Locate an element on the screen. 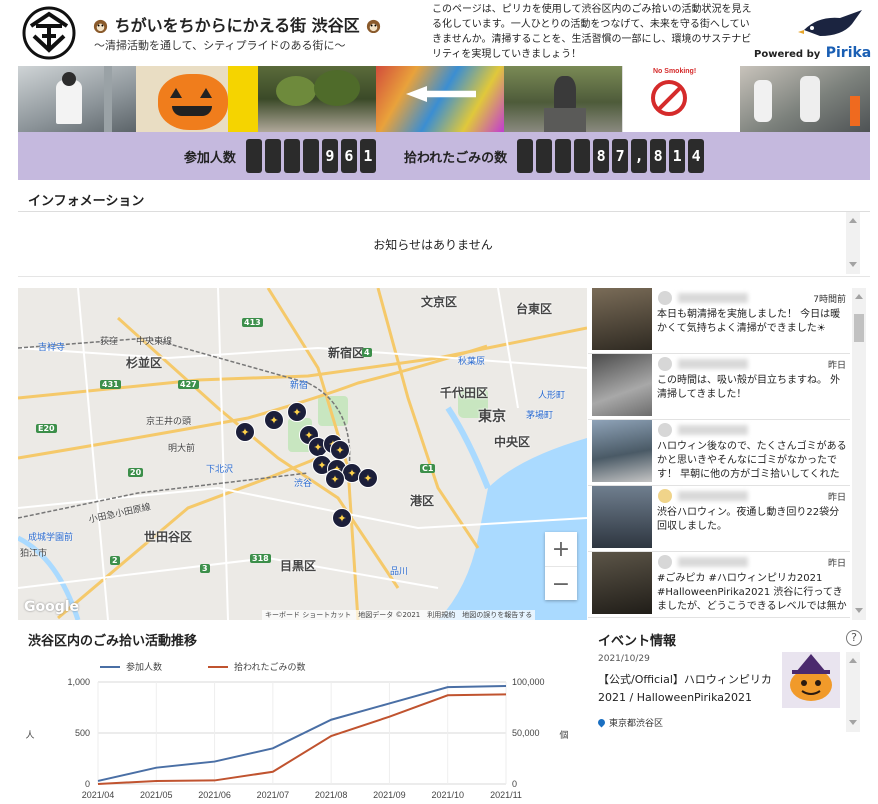  station-label: 新宿 is located at coordinates (299, 386).